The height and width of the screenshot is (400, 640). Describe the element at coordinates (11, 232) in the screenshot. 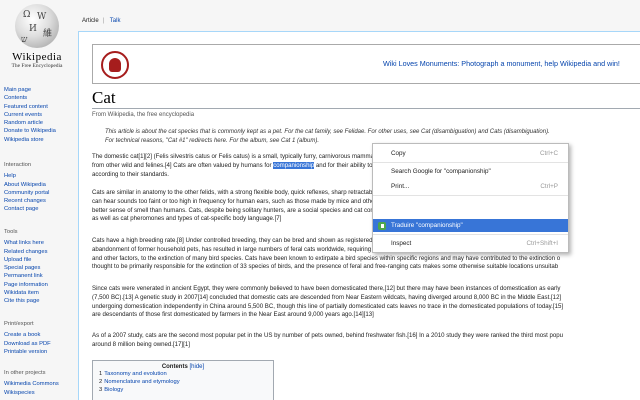

I see `sidebar-heading-tools: Tools` at that location.